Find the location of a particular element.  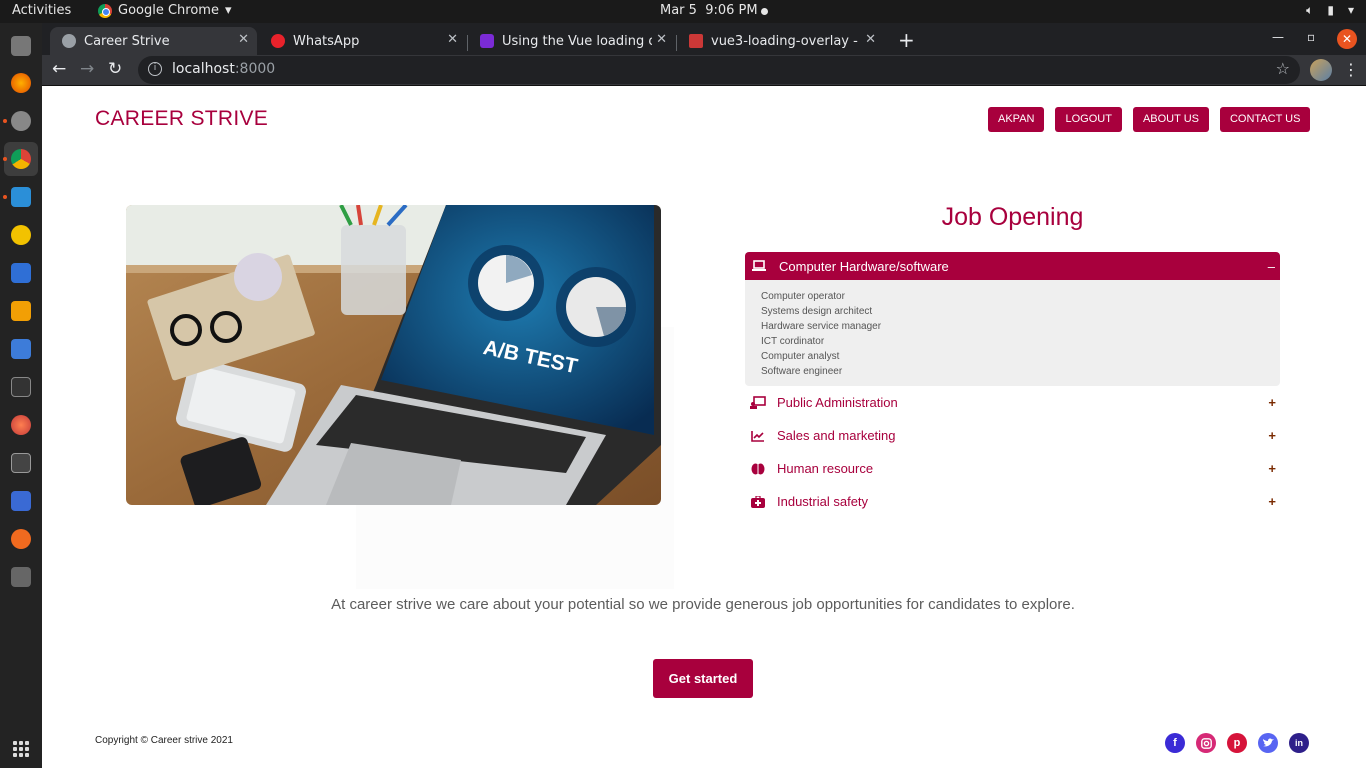

reload-icon: ↻ is located at coordinates (115, 69).